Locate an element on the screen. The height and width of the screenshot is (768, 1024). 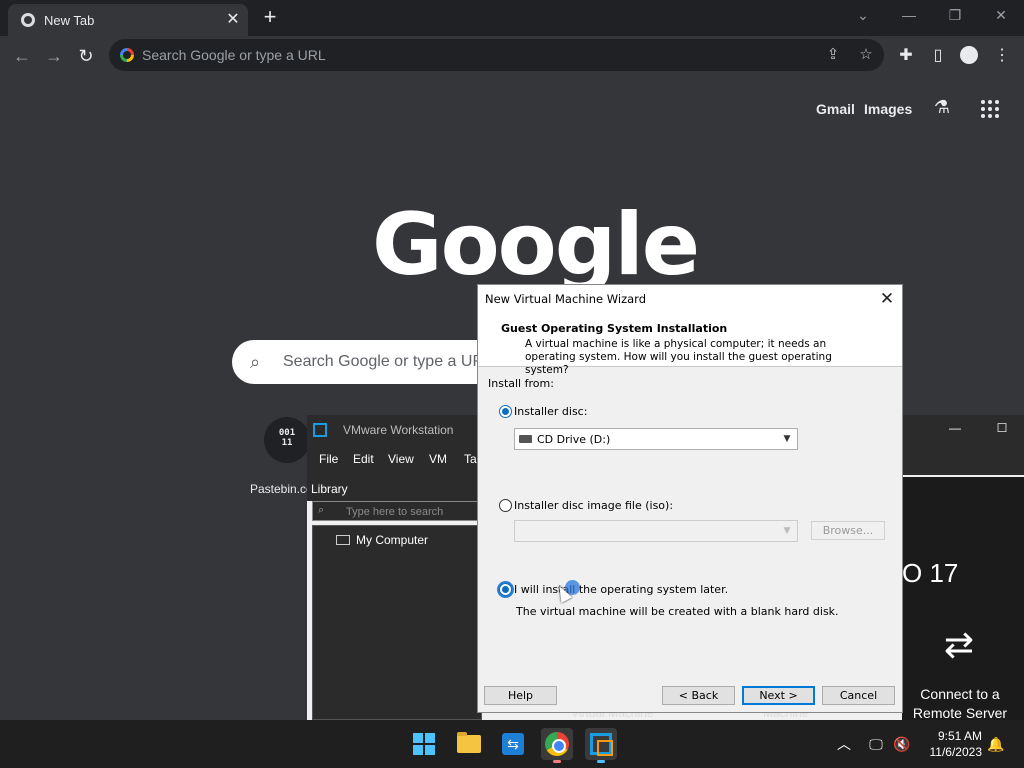
address-bar-placeholder: Search Google or type a URL is located at coordinates (234, 55).